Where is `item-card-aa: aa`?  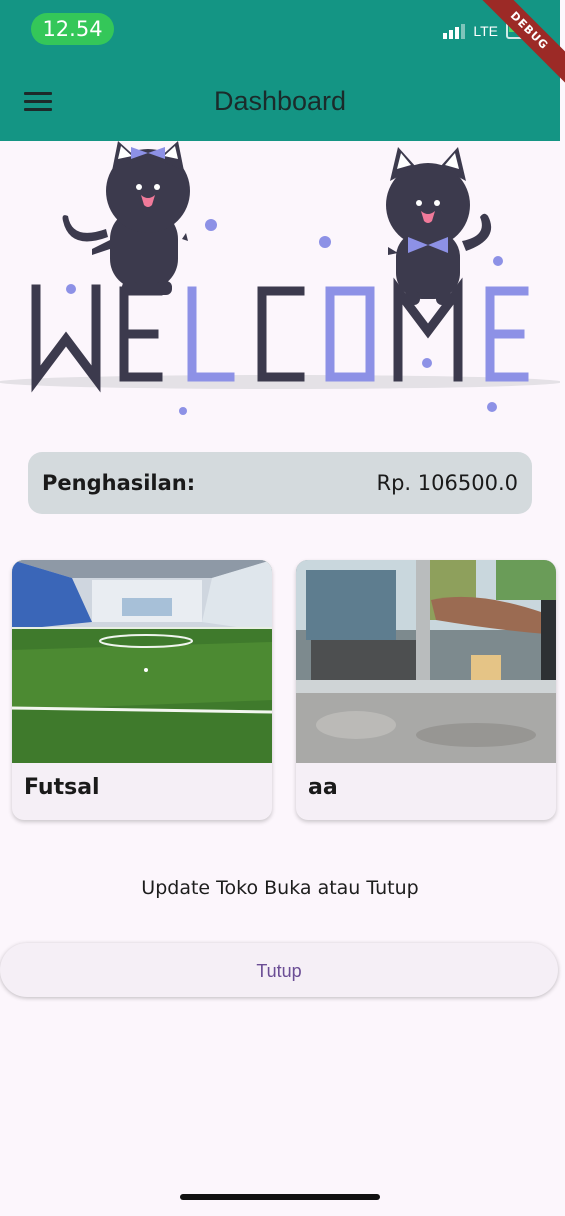
item-card-aa: aa is located at coordinates (426, 690).